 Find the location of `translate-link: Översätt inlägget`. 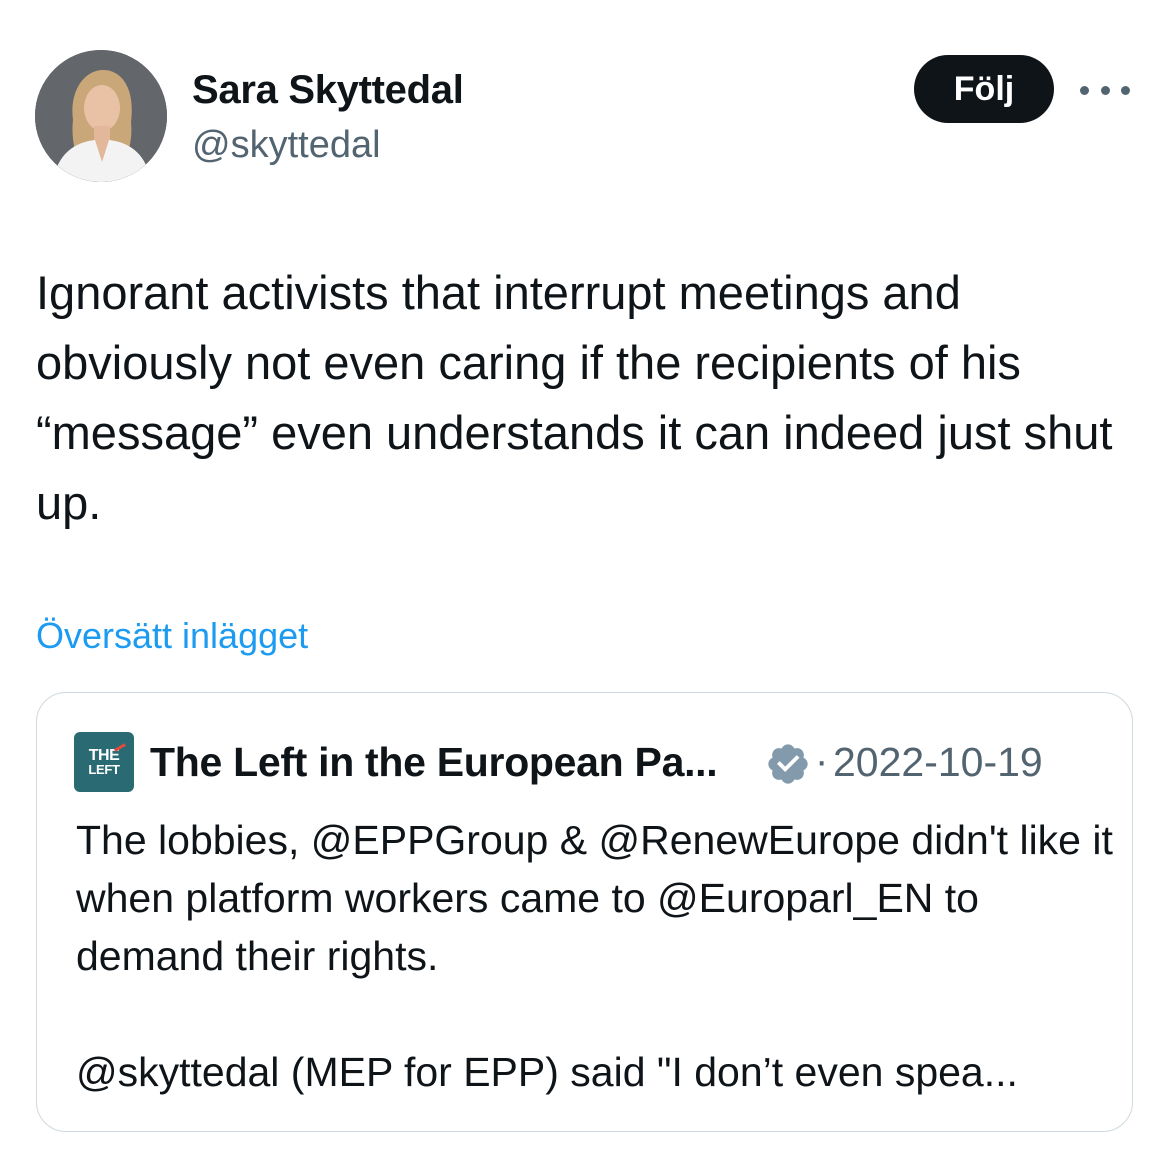

translate-link: Översätt inlägget is located at coordinates (172, 636).